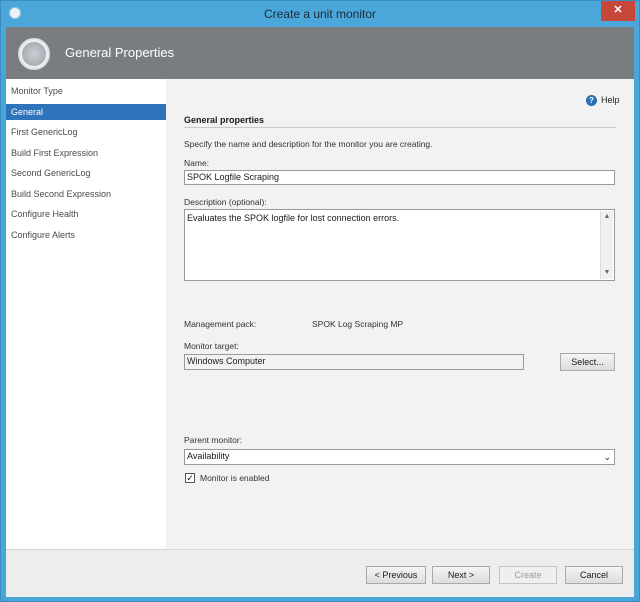 This screenshot has width=640, height=602. What do you see at coordinates (358, 324) in the screenshot?
I see `management-pack-value: SPOK Log Scraping MP` at bounding box center [358, 324].